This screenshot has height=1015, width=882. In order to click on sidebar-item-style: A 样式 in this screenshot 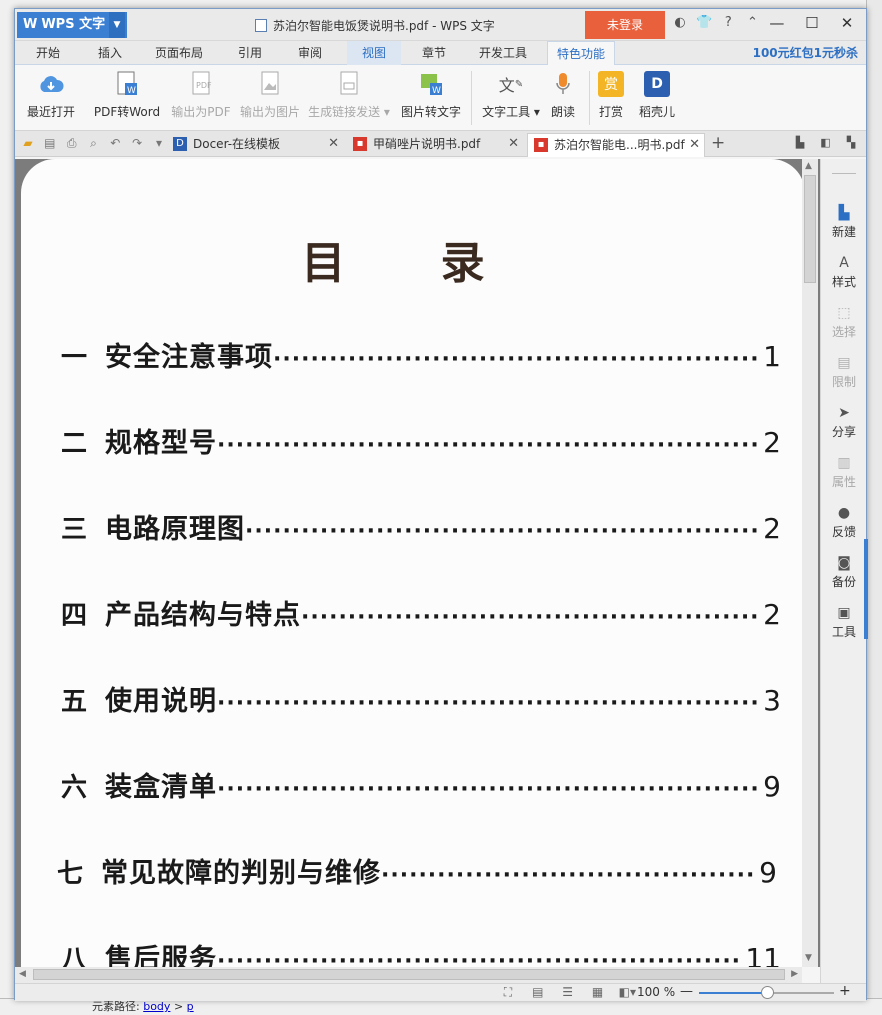, I will do `click(844, 272)`.